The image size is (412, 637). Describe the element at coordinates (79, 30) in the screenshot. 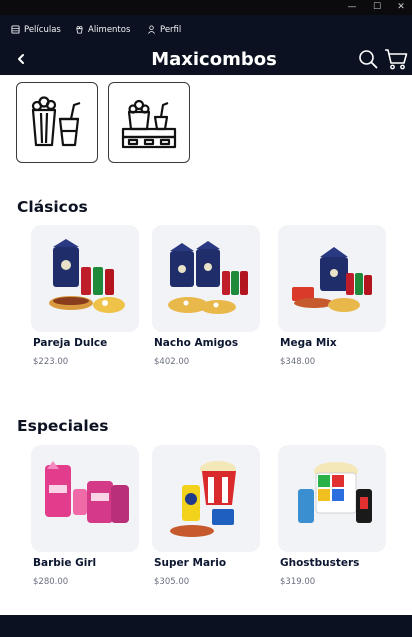

I see `food-icon` at that location.